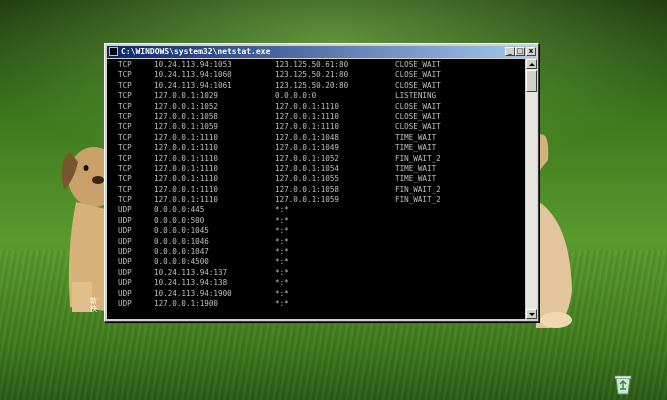  I want to click on local-address-cell: 10.24.113.94:1053, so click(193, 64).